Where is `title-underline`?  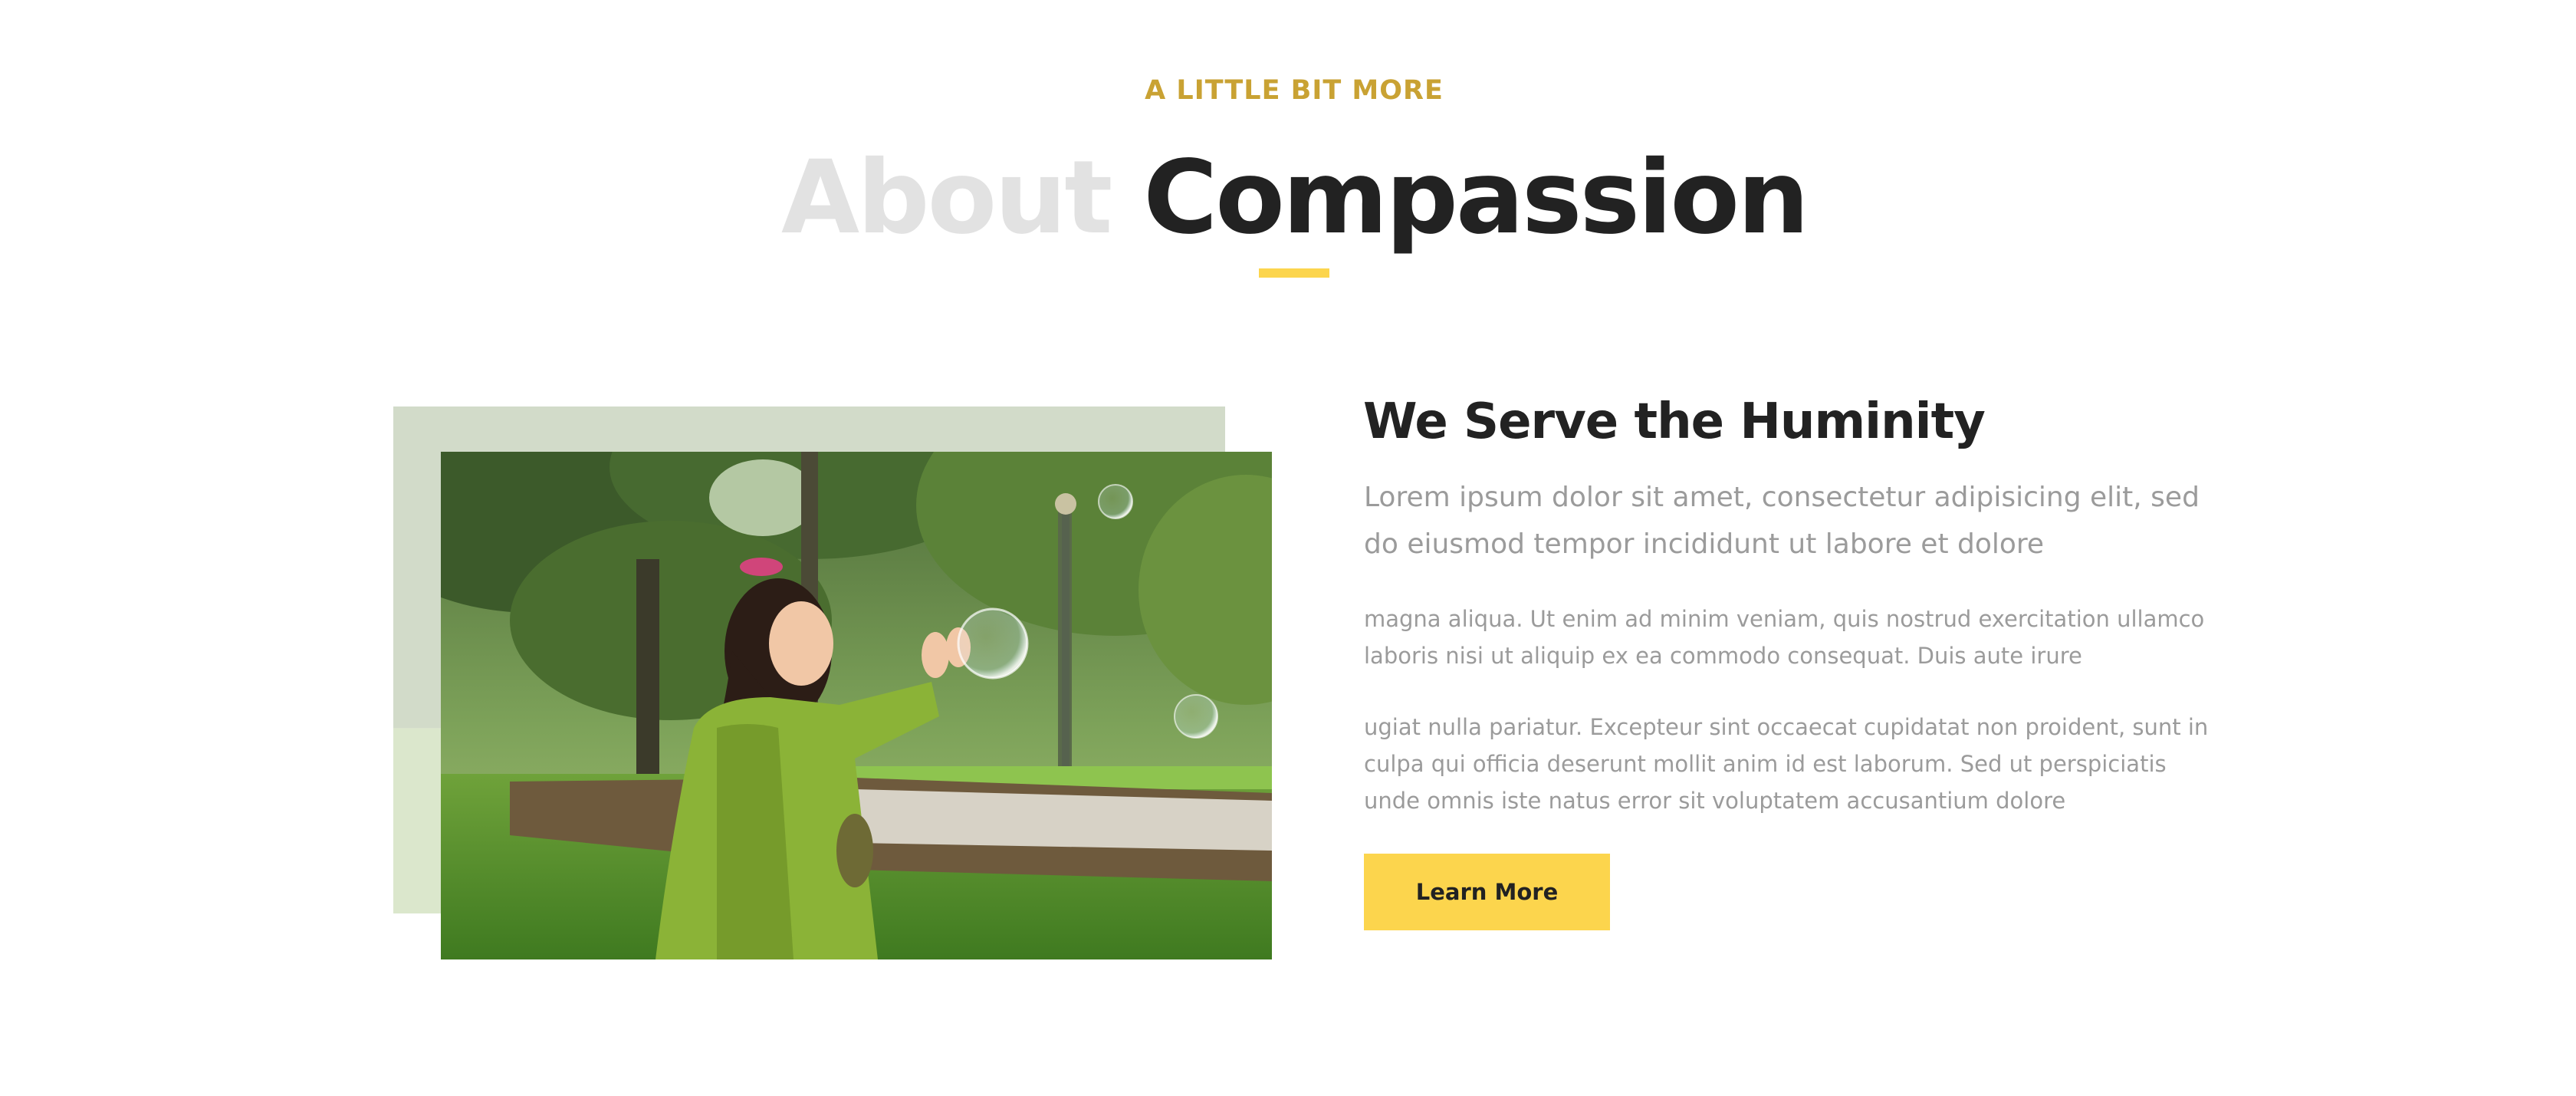 title-underline is located at coordinates (1294, 273).